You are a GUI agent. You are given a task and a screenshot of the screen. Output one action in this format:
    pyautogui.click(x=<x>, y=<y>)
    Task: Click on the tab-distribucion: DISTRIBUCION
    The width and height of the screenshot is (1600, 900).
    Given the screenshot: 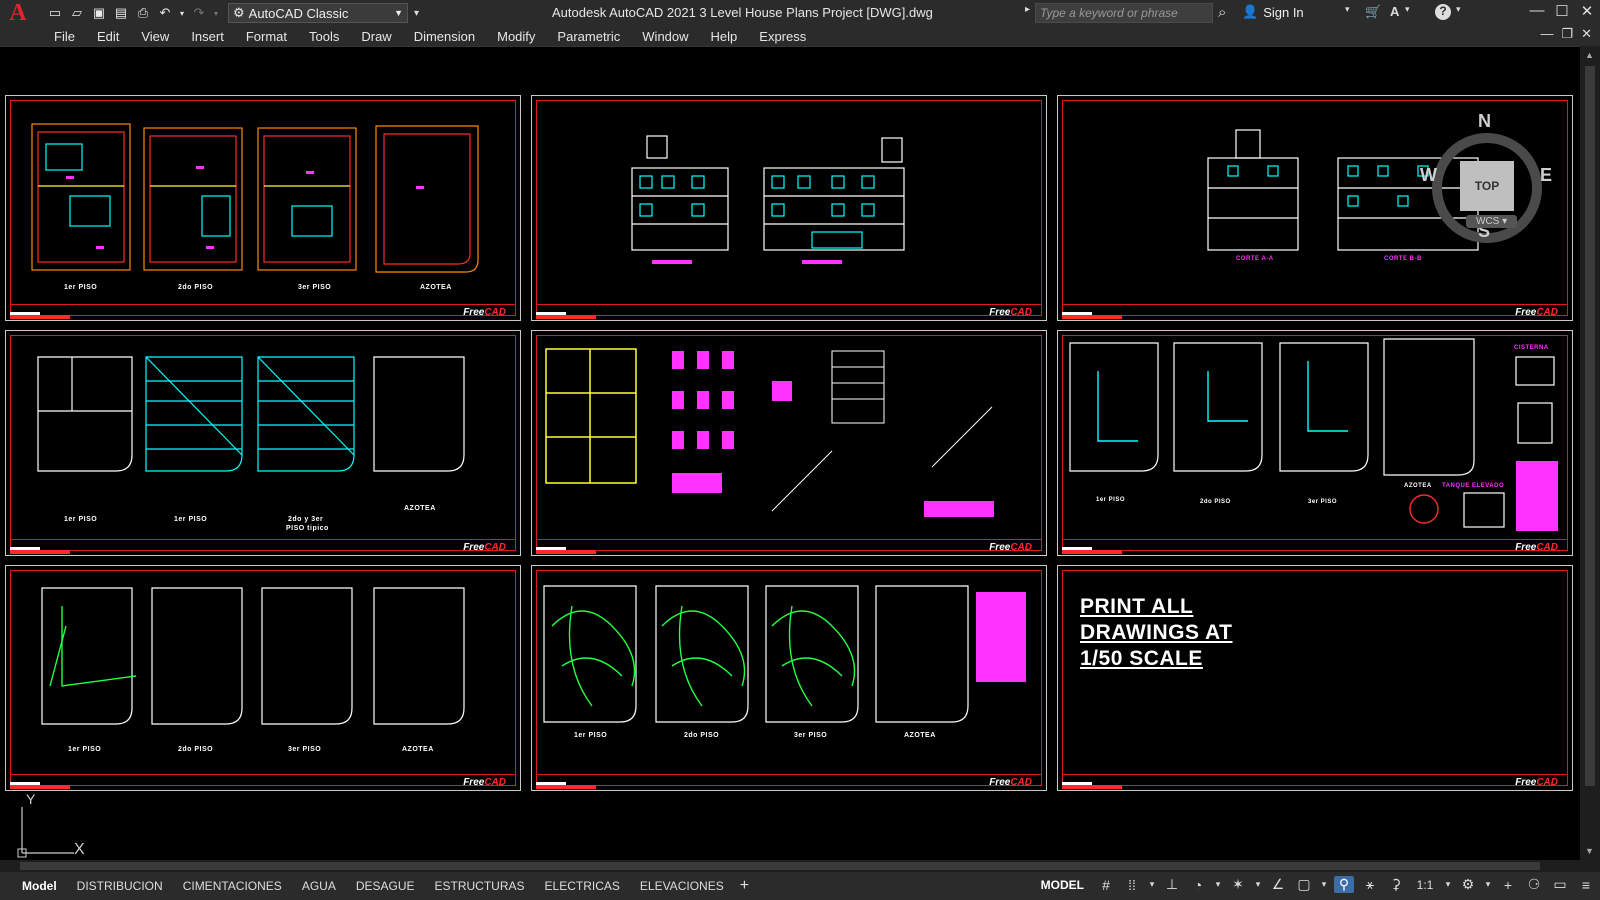 What is the action you would take?
    pyautogui.click(x=120, y=886)
    